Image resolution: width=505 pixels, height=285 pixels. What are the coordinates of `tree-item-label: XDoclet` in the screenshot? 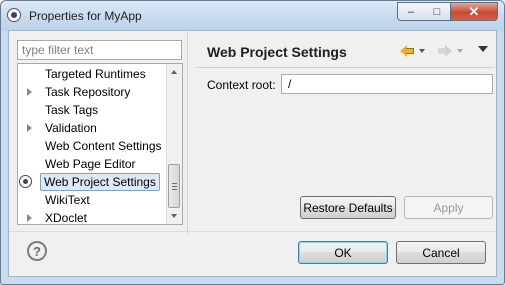 It's located at (66, 218).